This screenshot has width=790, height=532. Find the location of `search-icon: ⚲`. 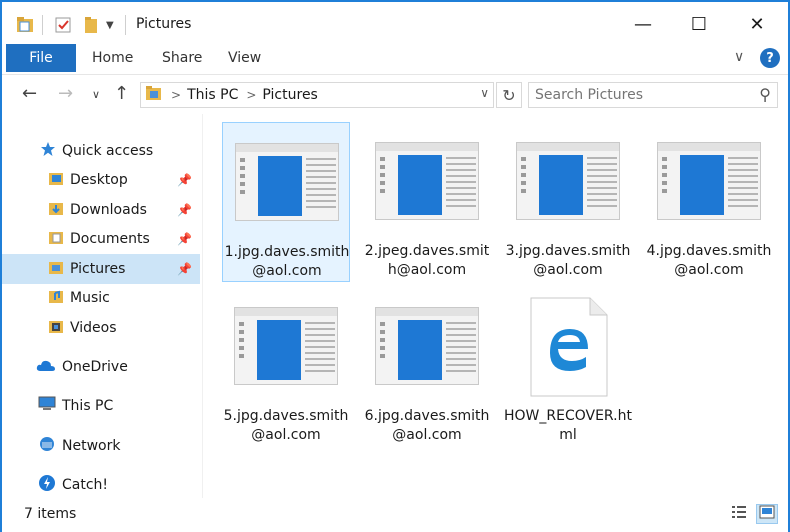

search-icon: ⚲ is located at coordinates (765, 94).